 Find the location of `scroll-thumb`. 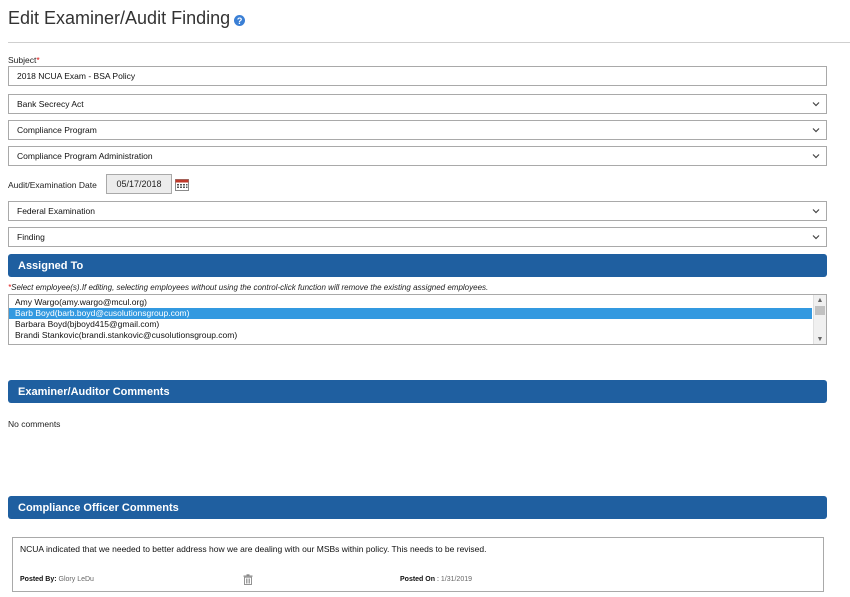

scroll-thumb is located at coordinates (820, 310).